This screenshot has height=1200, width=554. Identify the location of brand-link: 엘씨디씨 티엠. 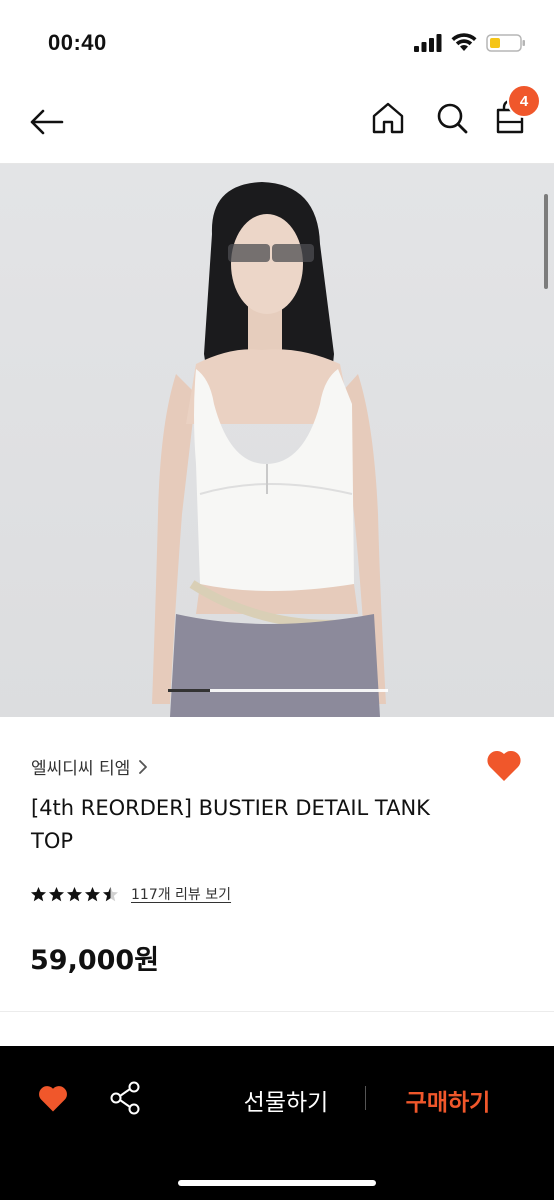
(89, 766).